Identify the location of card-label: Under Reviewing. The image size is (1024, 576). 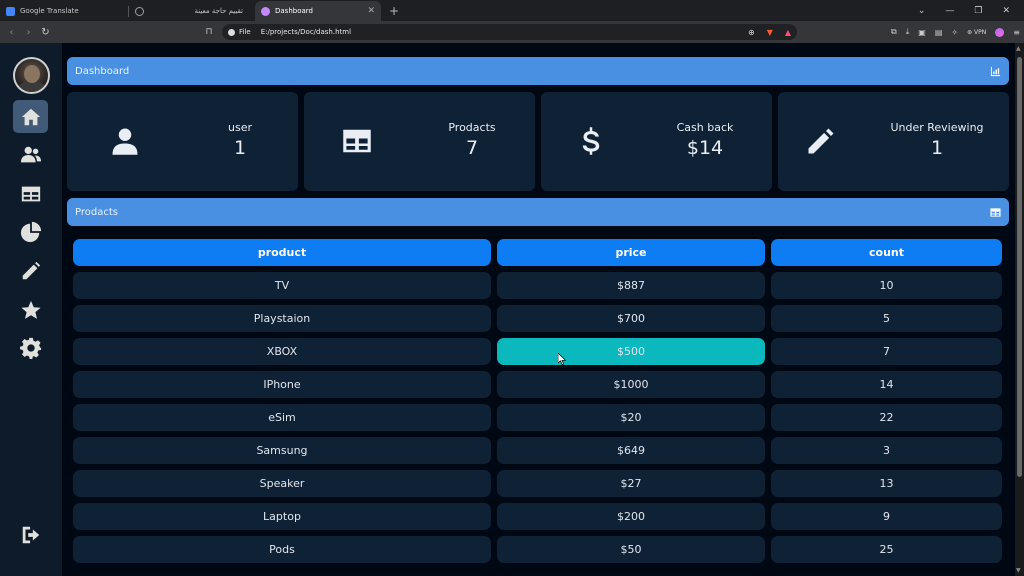
(937, 127).